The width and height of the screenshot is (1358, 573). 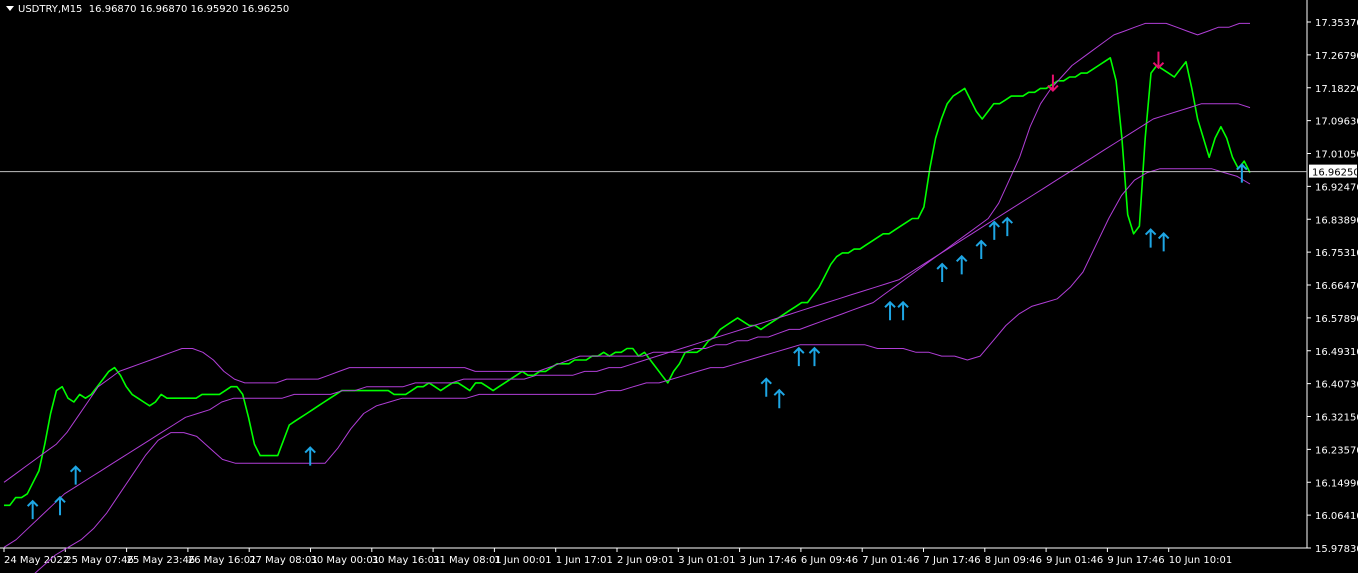 I want to click on x-tick-label: 24 May 2022, so click(x=36, y=560).